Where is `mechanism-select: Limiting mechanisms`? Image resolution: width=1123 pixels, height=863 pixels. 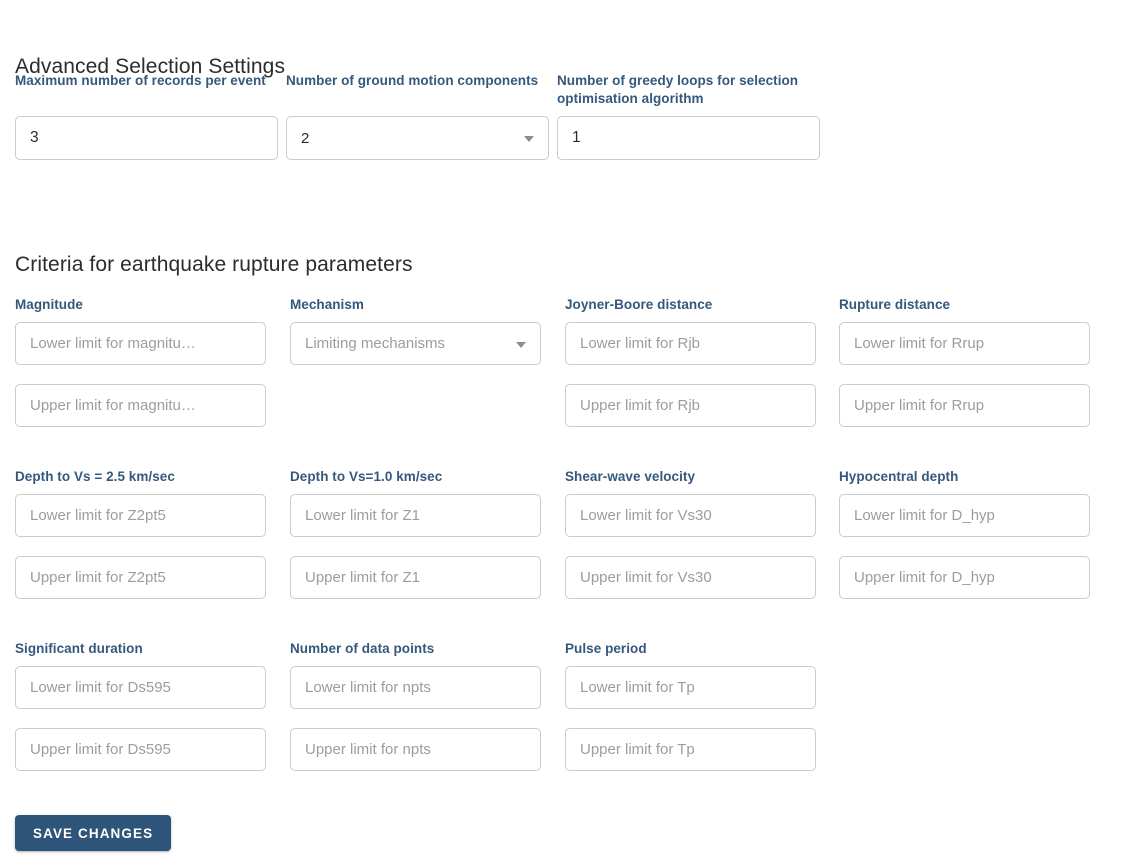
mechanism-select: Limiting mechanisms is located at coordinates (415, 343).